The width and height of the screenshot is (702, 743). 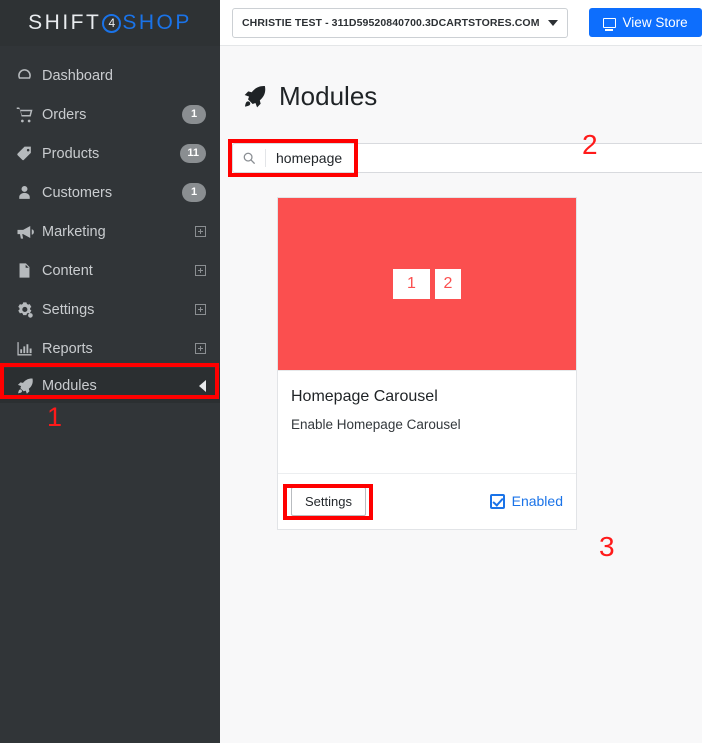 I want to click on user-icon, so click(x=29, y=192).